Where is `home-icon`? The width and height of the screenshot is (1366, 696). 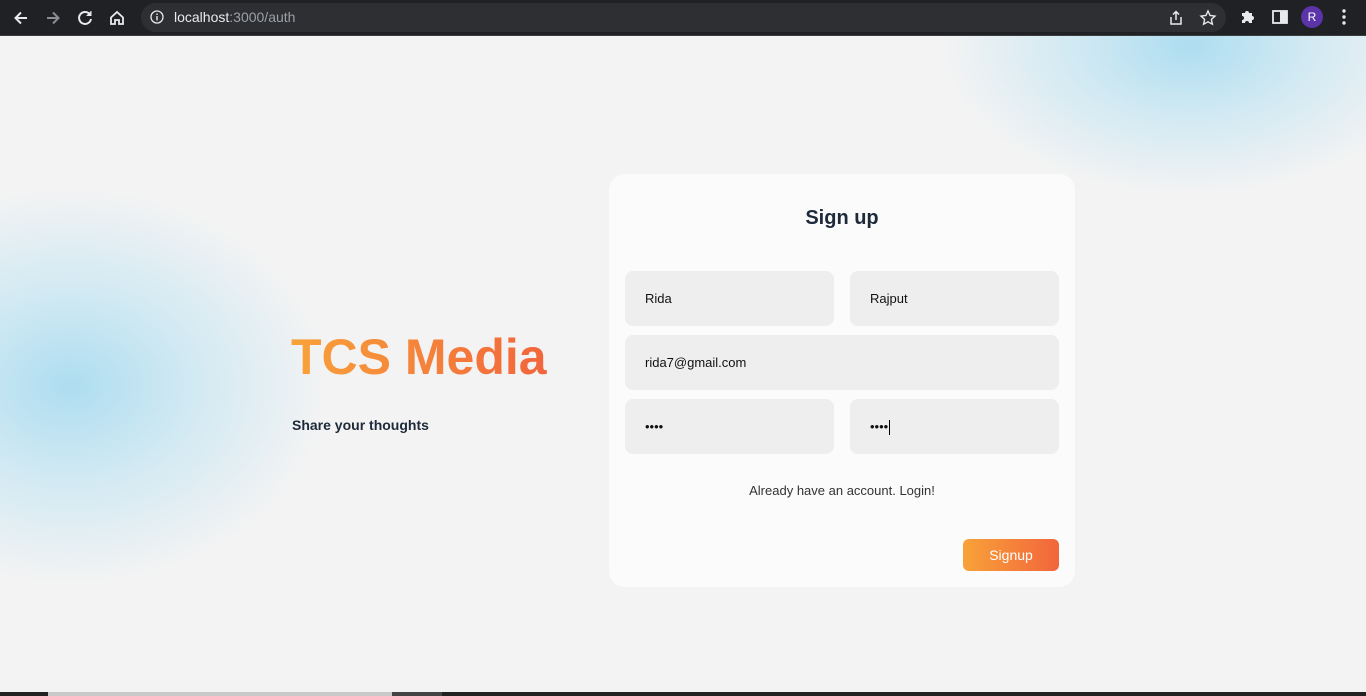
home-icon is located at coordinates (117, 17).